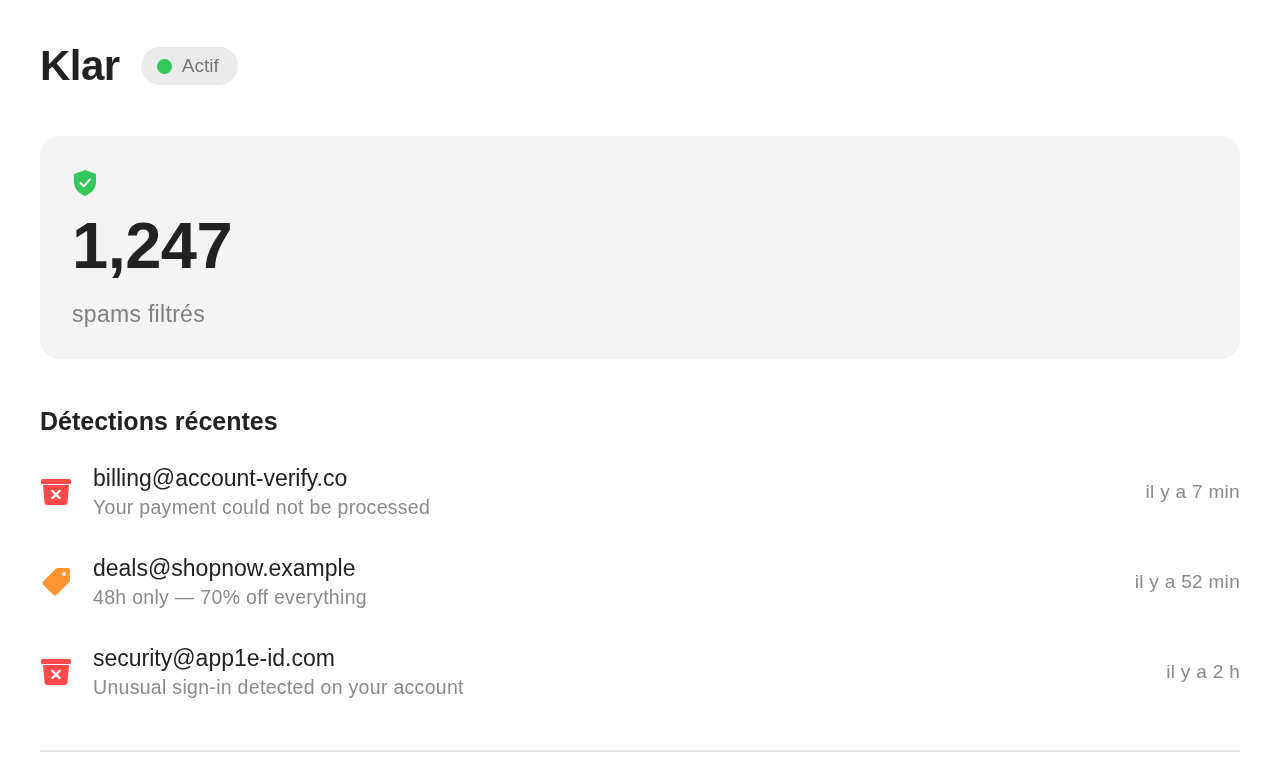  I want to click on shield-check-icon, so click(85, 183).